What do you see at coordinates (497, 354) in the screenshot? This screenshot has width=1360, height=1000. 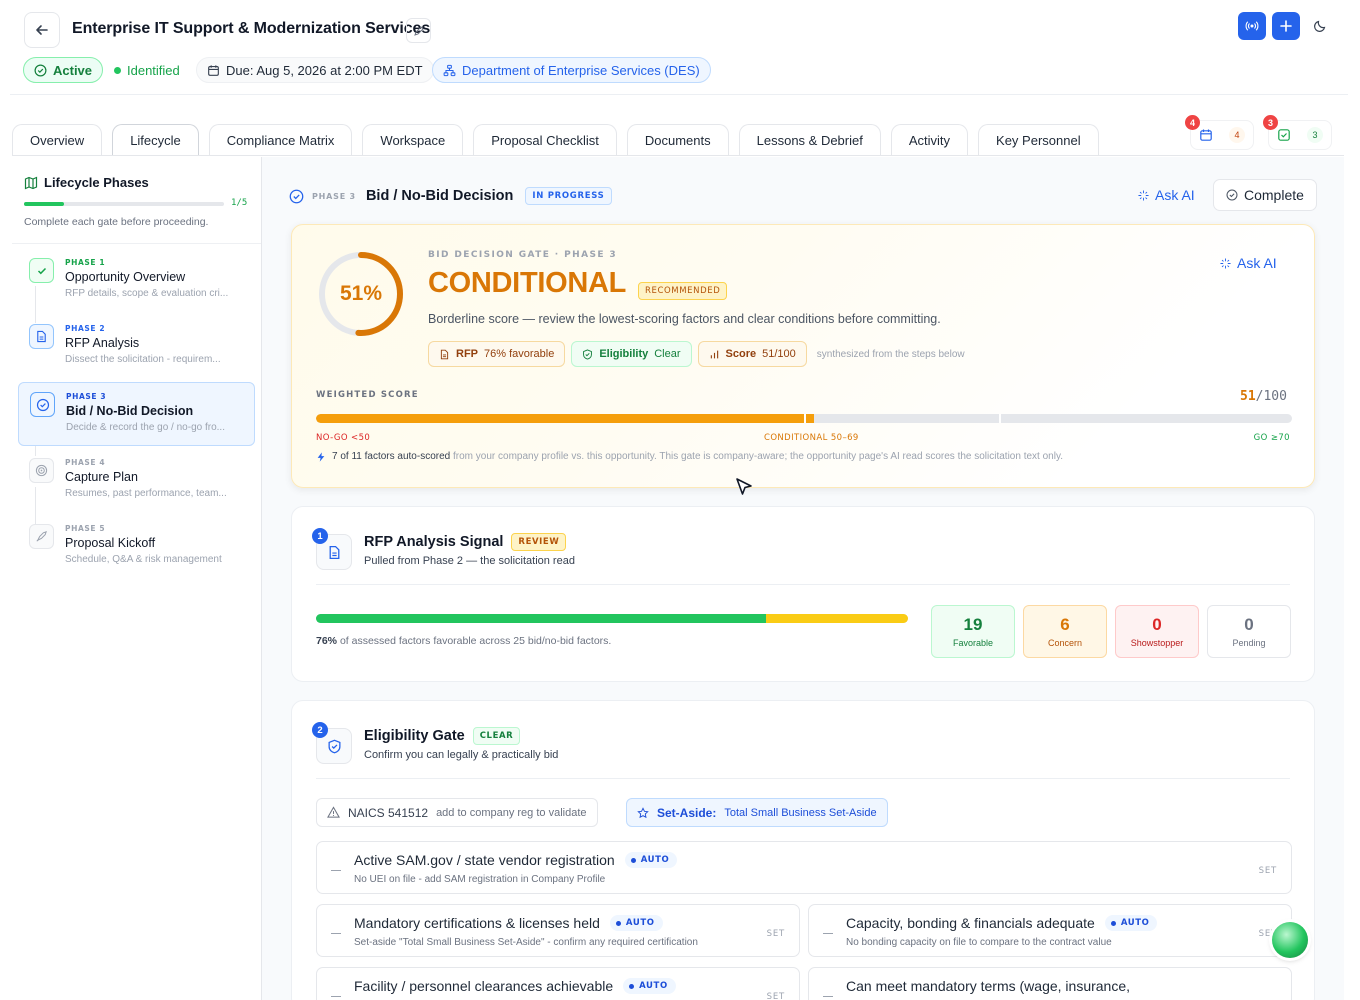 I see `rfp-signal-chip: RFP 76% favorable` at bounding box center [497, 354].